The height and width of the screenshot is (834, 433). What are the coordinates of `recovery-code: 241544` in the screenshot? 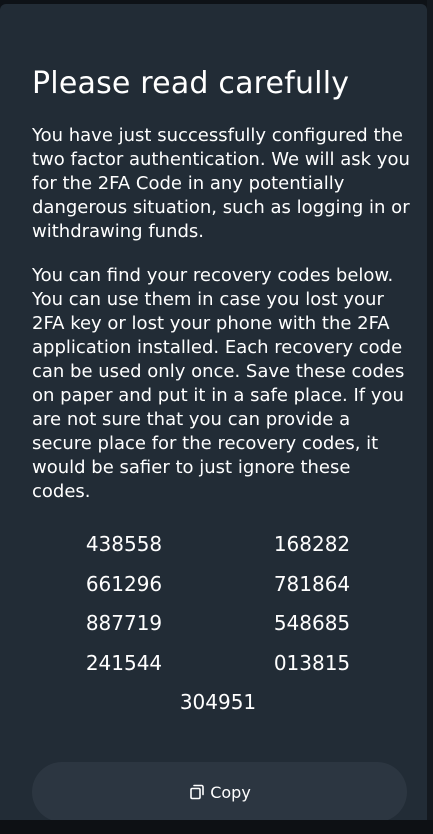 It's located at (124, 663).